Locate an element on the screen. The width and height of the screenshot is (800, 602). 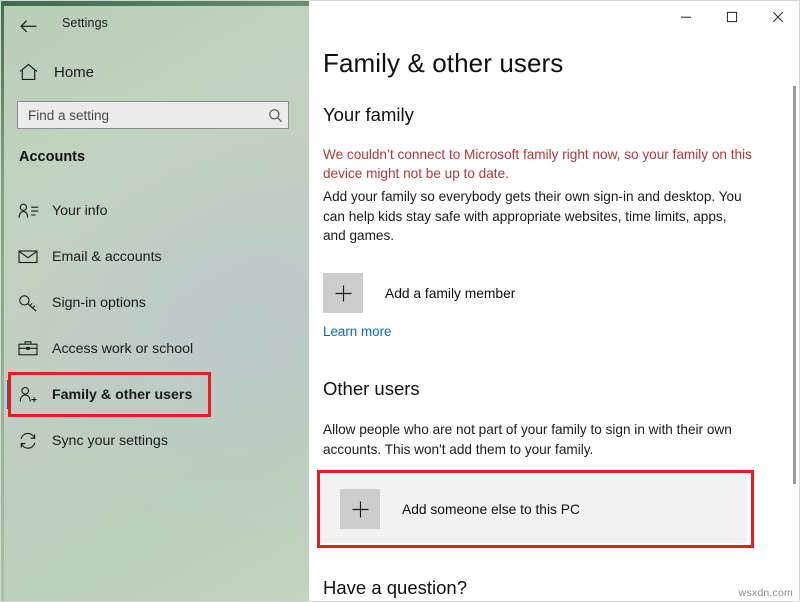
add-family-member-label: Add a family member is located at coordinates (450, 293).